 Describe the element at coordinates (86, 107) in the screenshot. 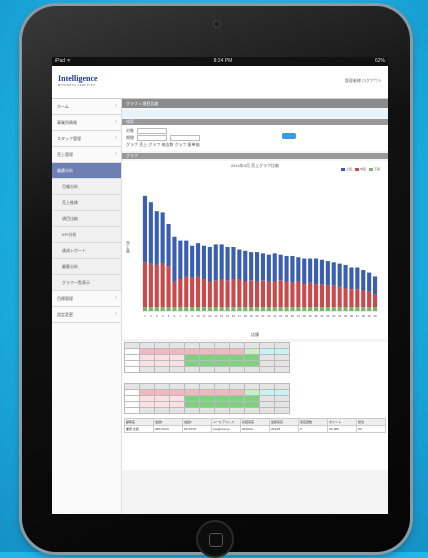

I see `sidebar-item: ホーム ›` at that location.